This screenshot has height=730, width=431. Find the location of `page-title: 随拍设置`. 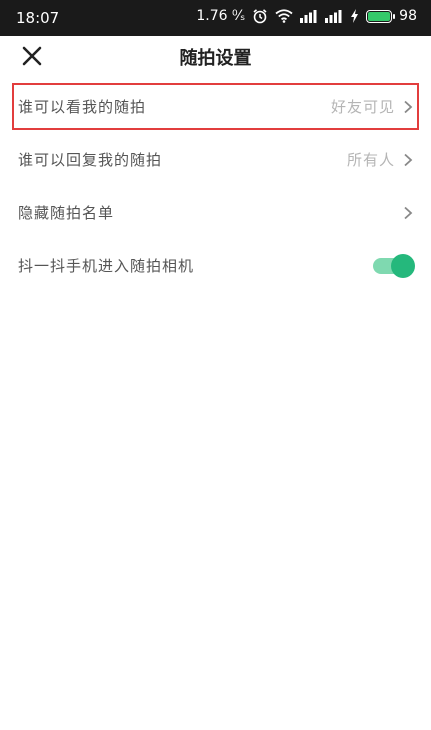

page-title: 随拍设置 is located at coordinates (215, 58).